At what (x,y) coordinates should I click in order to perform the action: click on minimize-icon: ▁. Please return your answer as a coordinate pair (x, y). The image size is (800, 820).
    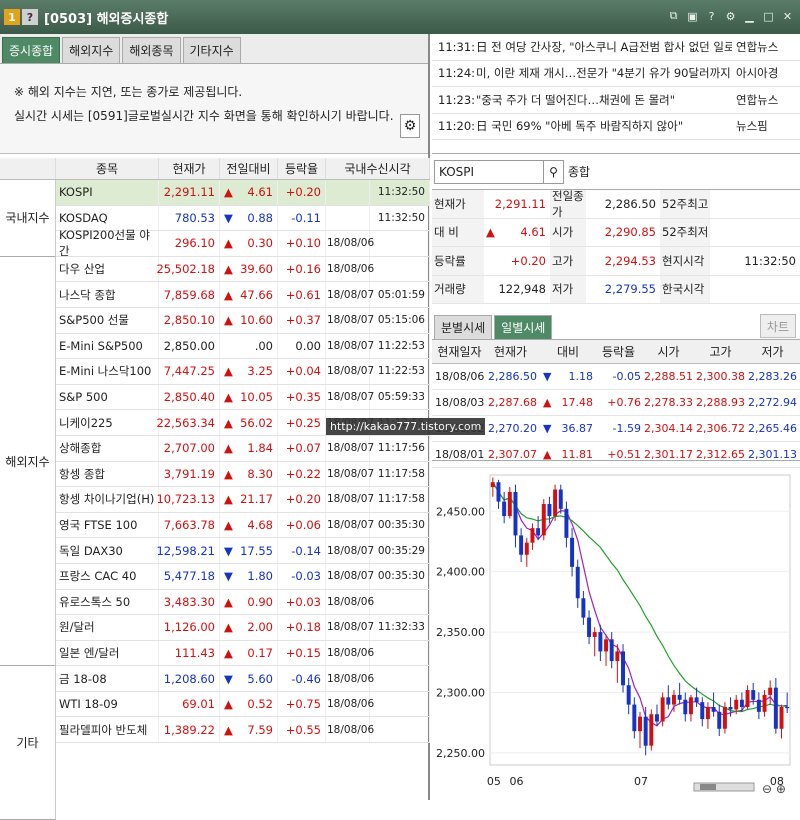
    Looking at the image, I should click on (749, 16).